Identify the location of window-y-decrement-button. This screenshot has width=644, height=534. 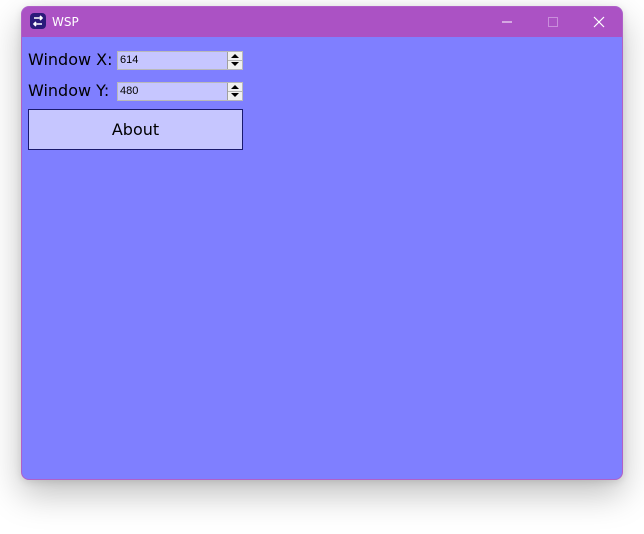
(235, 95).